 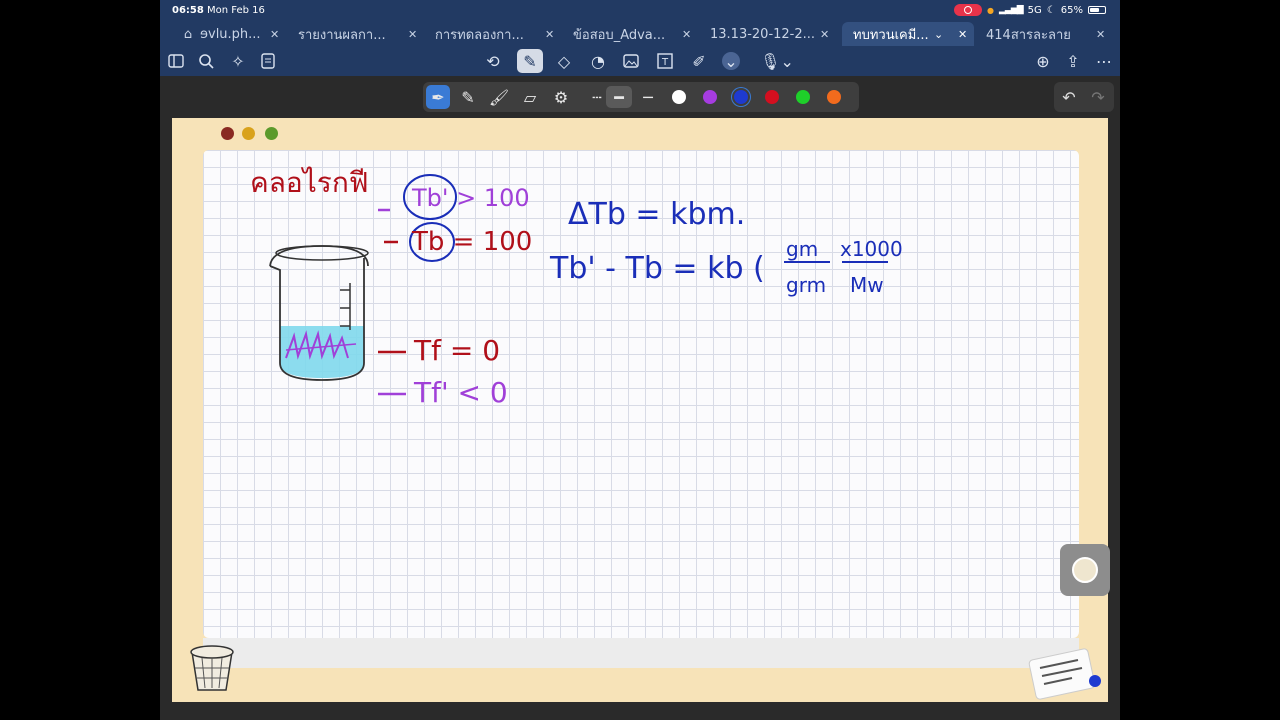 What do you see at coordinates (176, 61) in the screenshot?
I see `sidebar-icon` at bounding box center [176, 61].